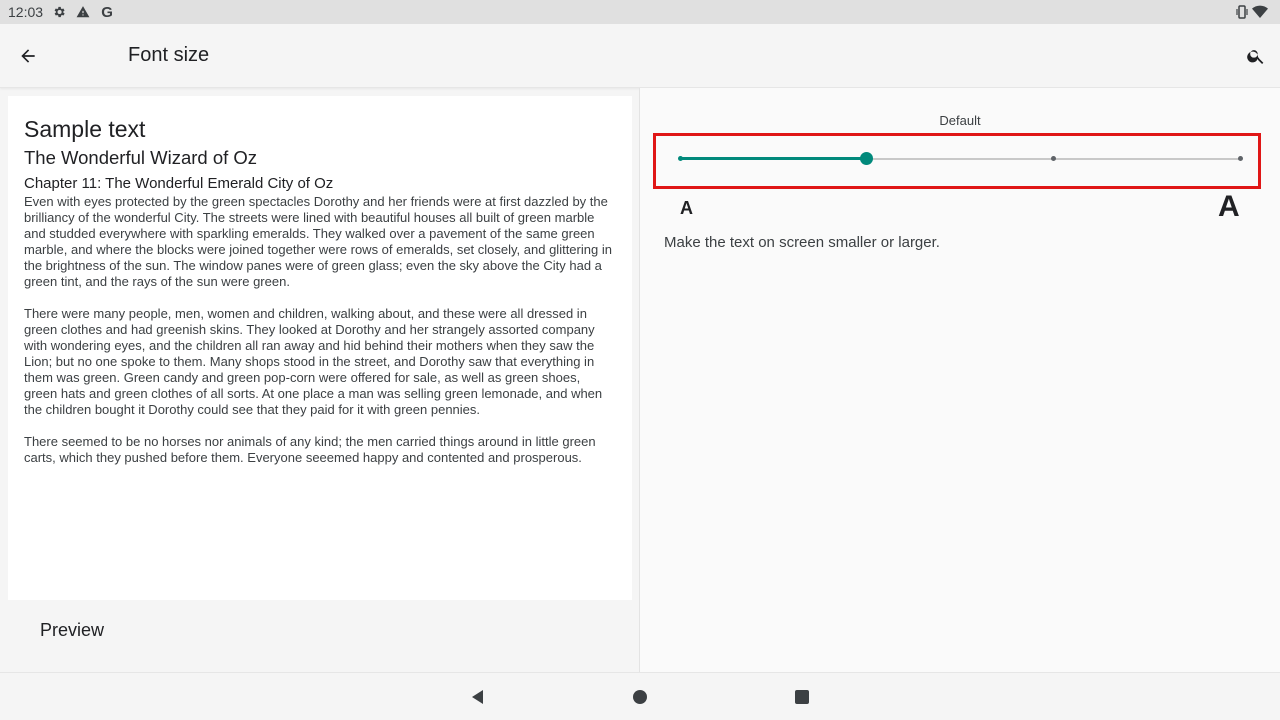 This screenshot has height=720, width=1280. I want to click on sample-heading: Sample text, so click(85, 129).